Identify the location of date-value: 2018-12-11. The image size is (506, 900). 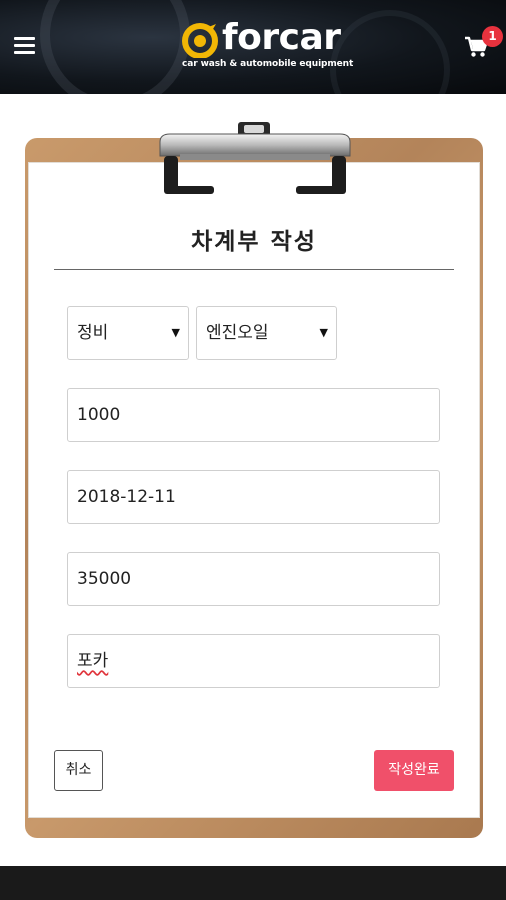
(126, 497).